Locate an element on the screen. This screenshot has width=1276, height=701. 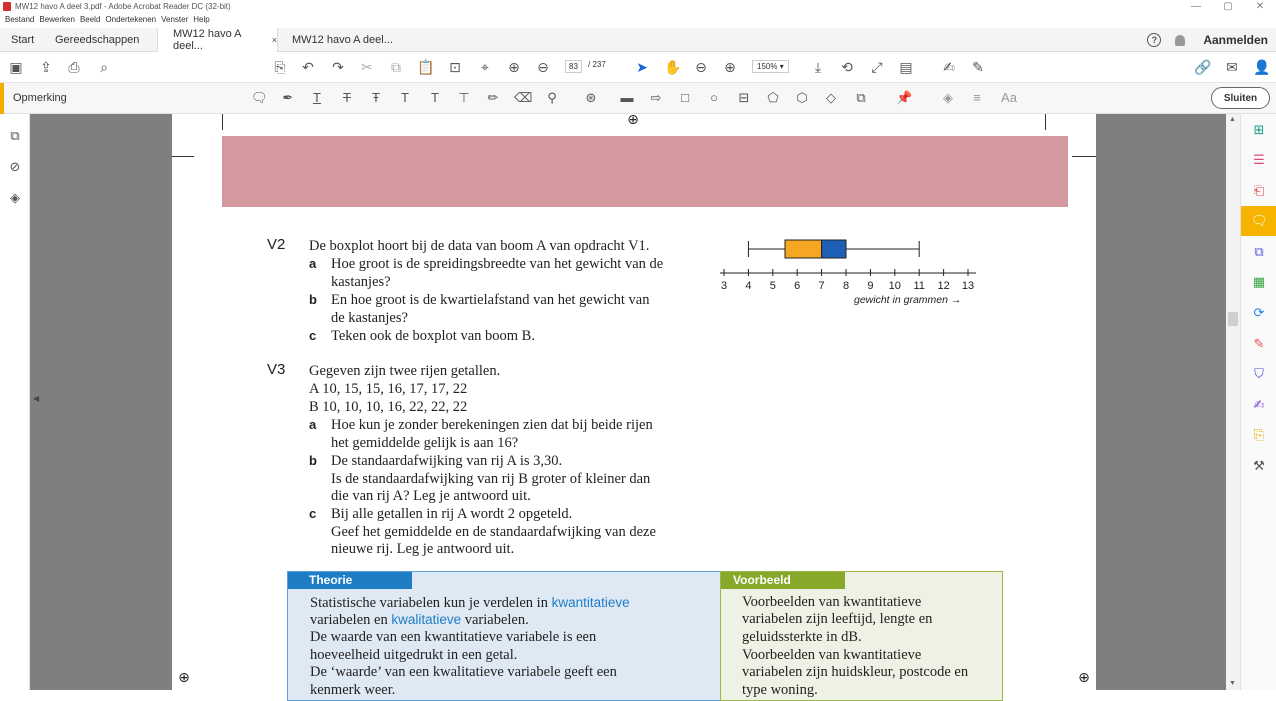
page-up-icon: ⊕ is located at coordinates (514, 67).